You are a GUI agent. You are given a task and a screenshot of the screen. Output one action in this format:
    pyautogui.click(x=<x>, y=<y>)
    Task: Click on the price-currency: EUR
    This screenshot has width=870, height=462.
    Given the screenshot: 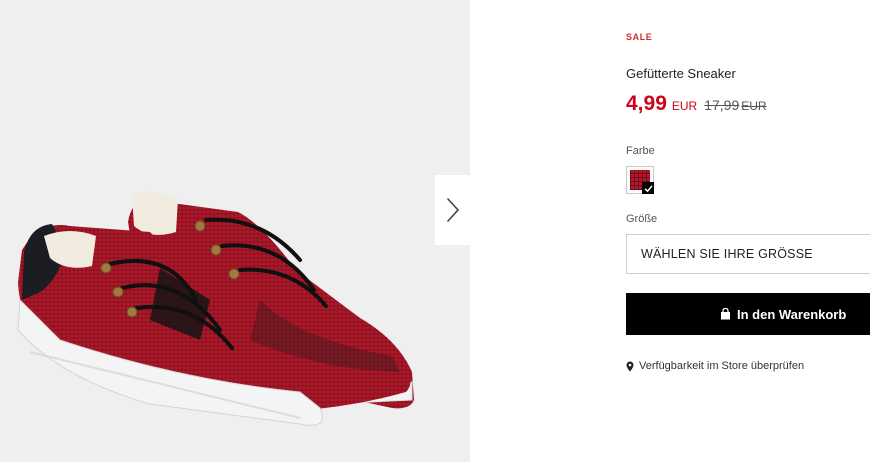 What is the action you would take?
    pyautogui.click(x=684, y=106)
    